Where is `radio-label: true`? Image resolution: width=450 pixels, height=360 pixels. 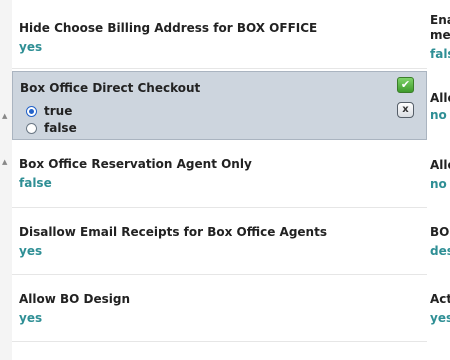
radio-label: true is located at coordinates (58, 111).